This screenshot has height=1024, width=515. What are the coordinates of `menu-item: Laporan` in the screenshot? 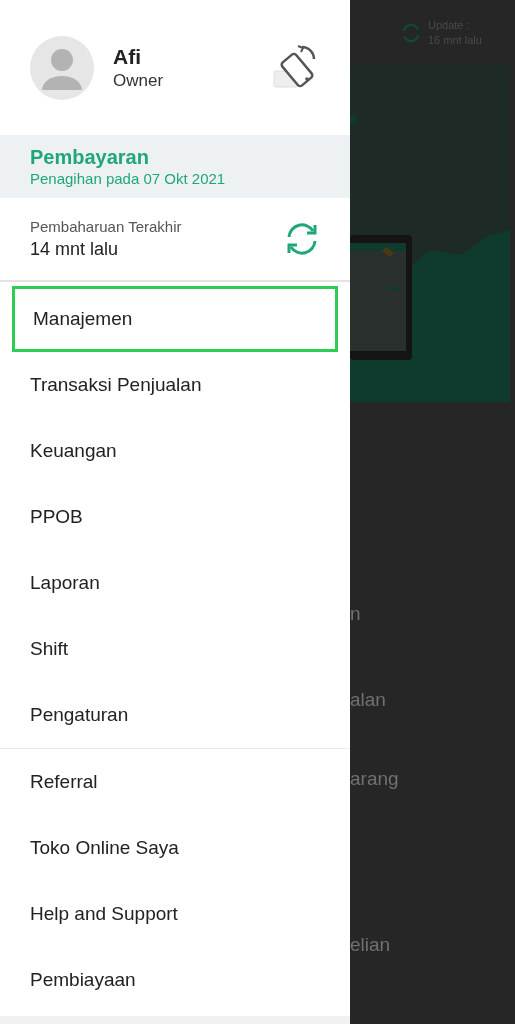 It's located at (175, 583).